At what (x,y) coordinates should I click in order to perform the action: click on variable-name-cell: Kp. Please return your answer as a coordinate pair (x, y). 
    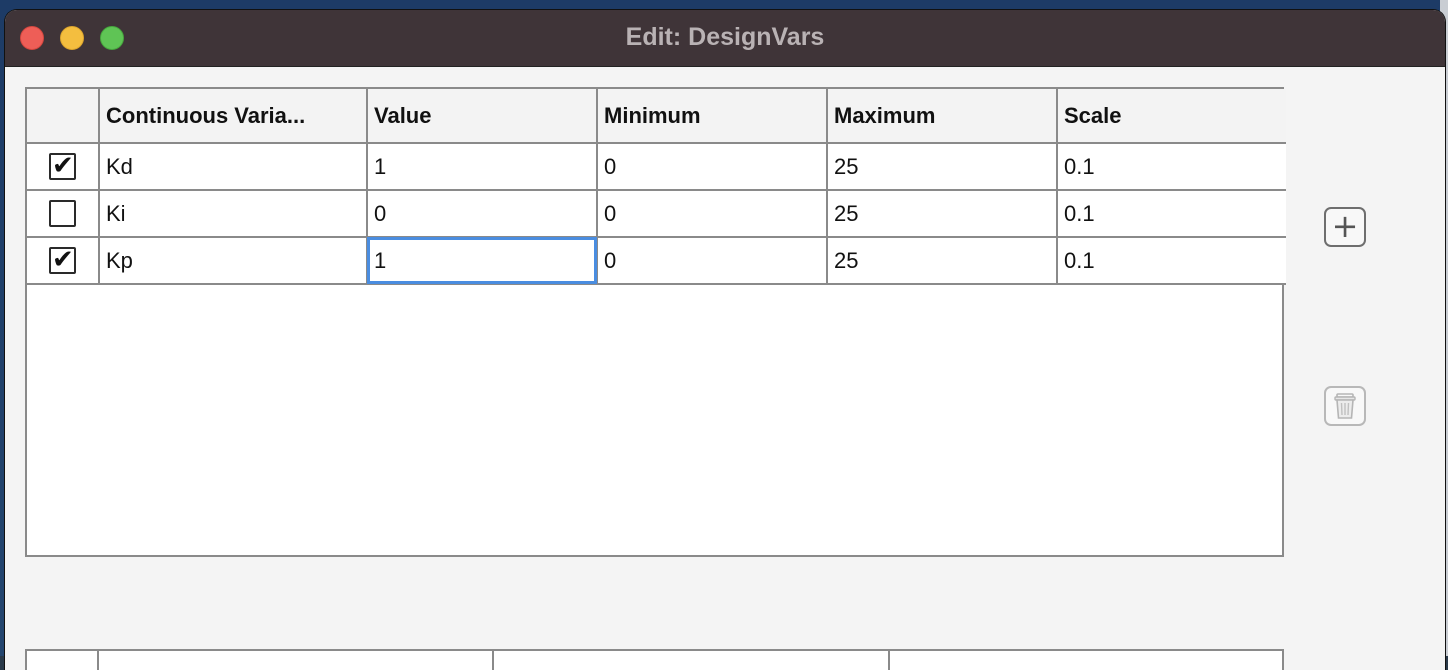
    Looking at the image, I should click on (233, 260).